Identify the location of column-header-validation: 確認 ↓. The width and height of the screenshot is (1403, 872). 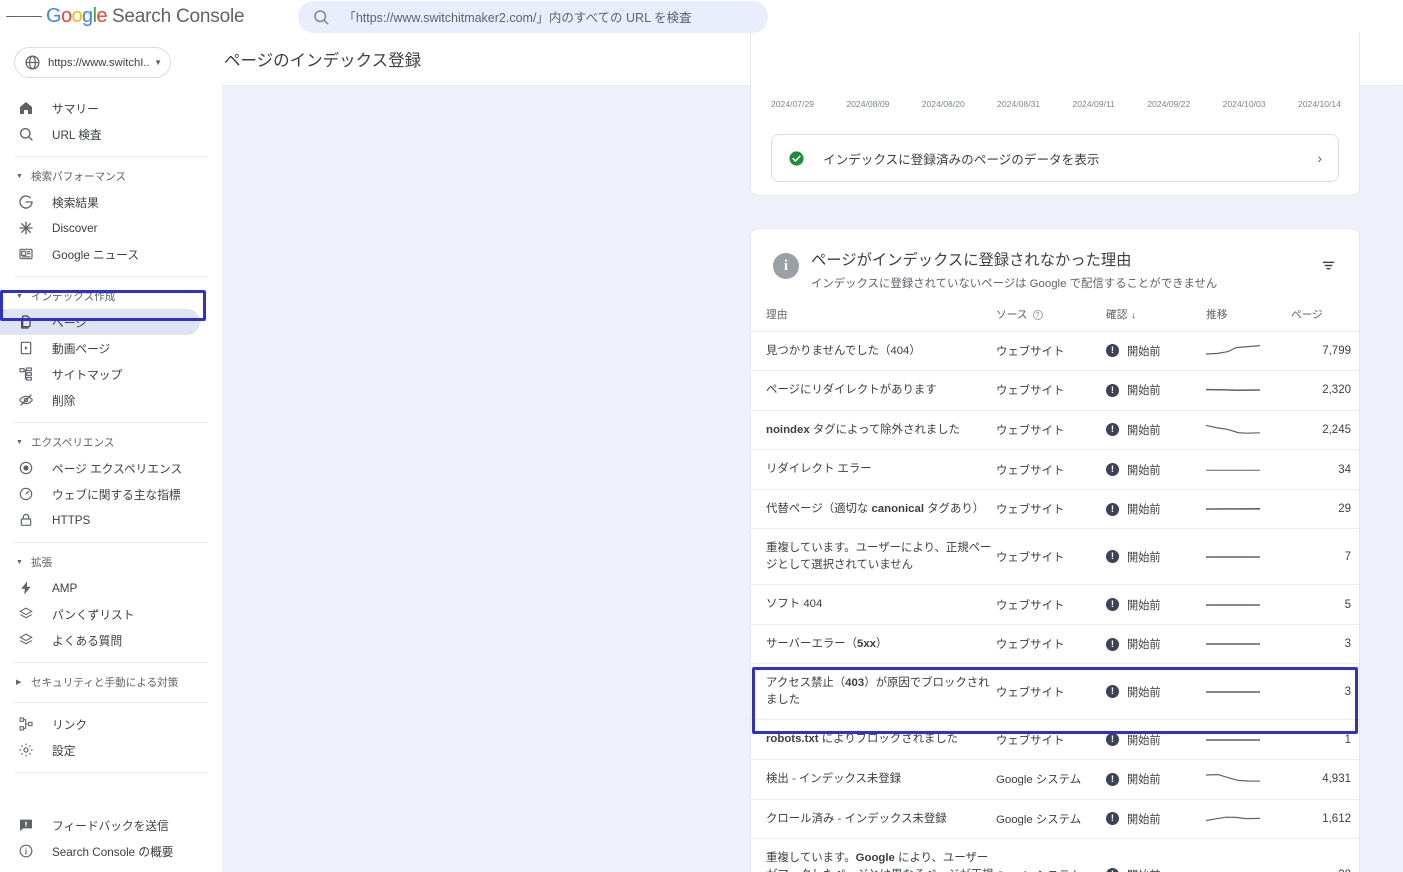
(1156, 319).